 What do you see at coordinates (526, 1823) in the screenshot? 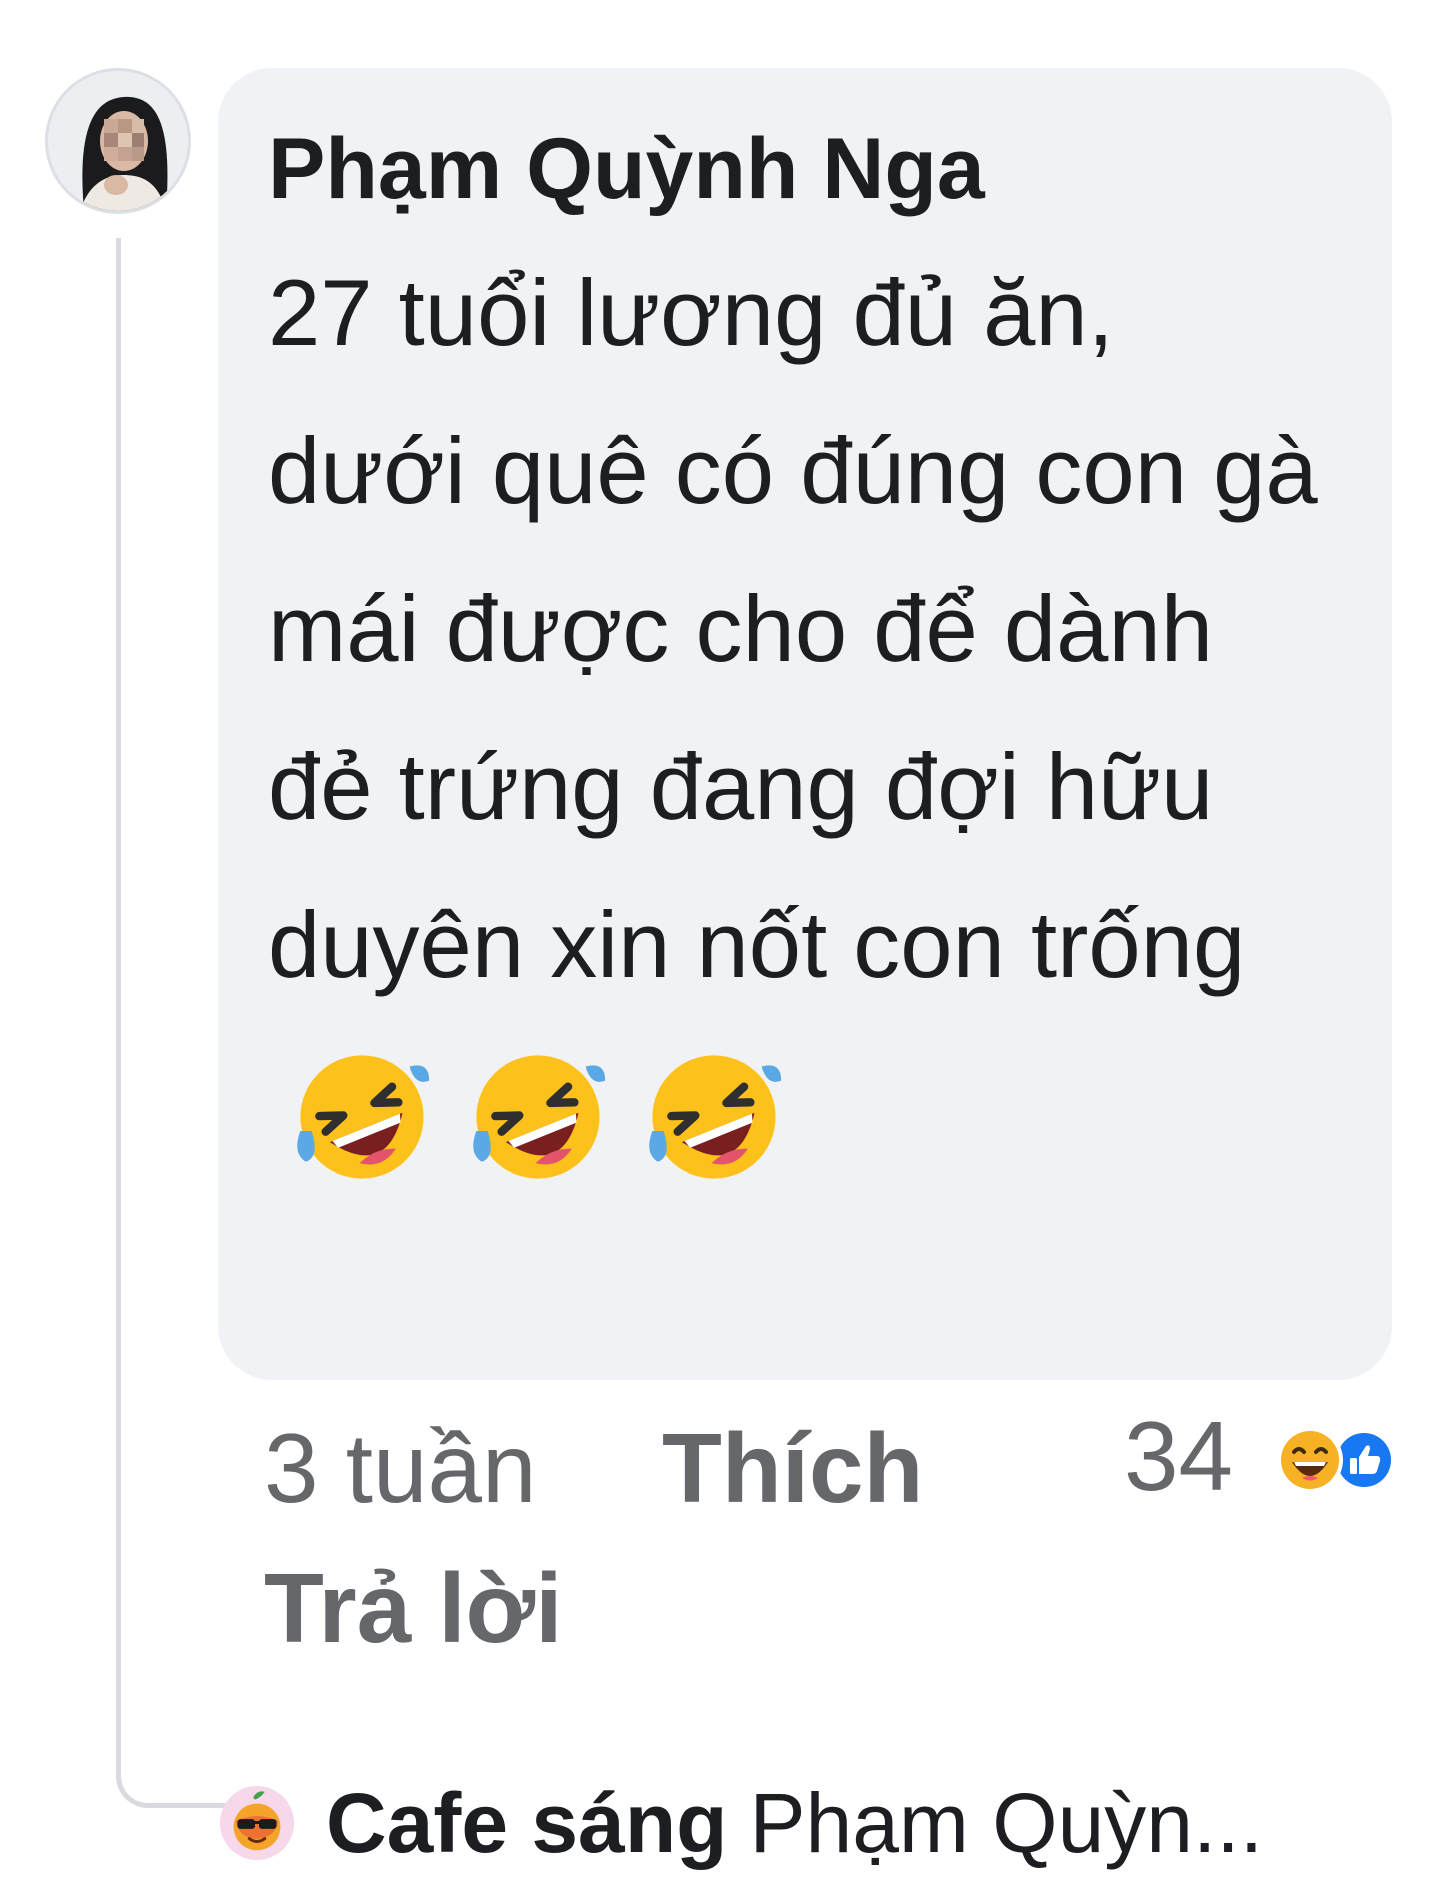
I see `reply-author: Cafe sáng` at bounding box center [526, 1823].